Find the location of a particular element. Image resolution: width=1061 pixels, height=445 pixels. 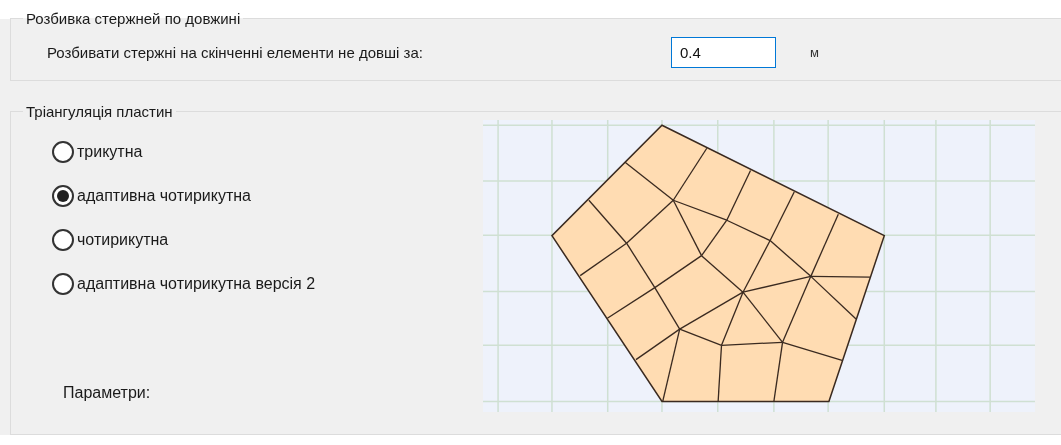

radio-option: адаптивна чотирикутна is located at coordinates (267, 196).